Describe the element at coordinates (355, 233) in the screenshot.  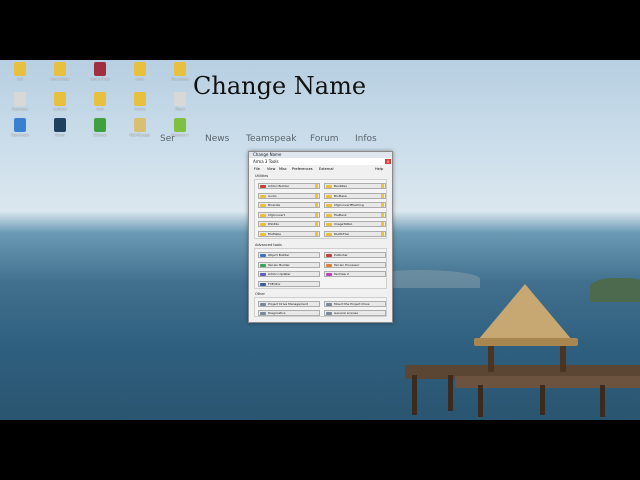
I see `utility-button: PAAToTGA` at that location.